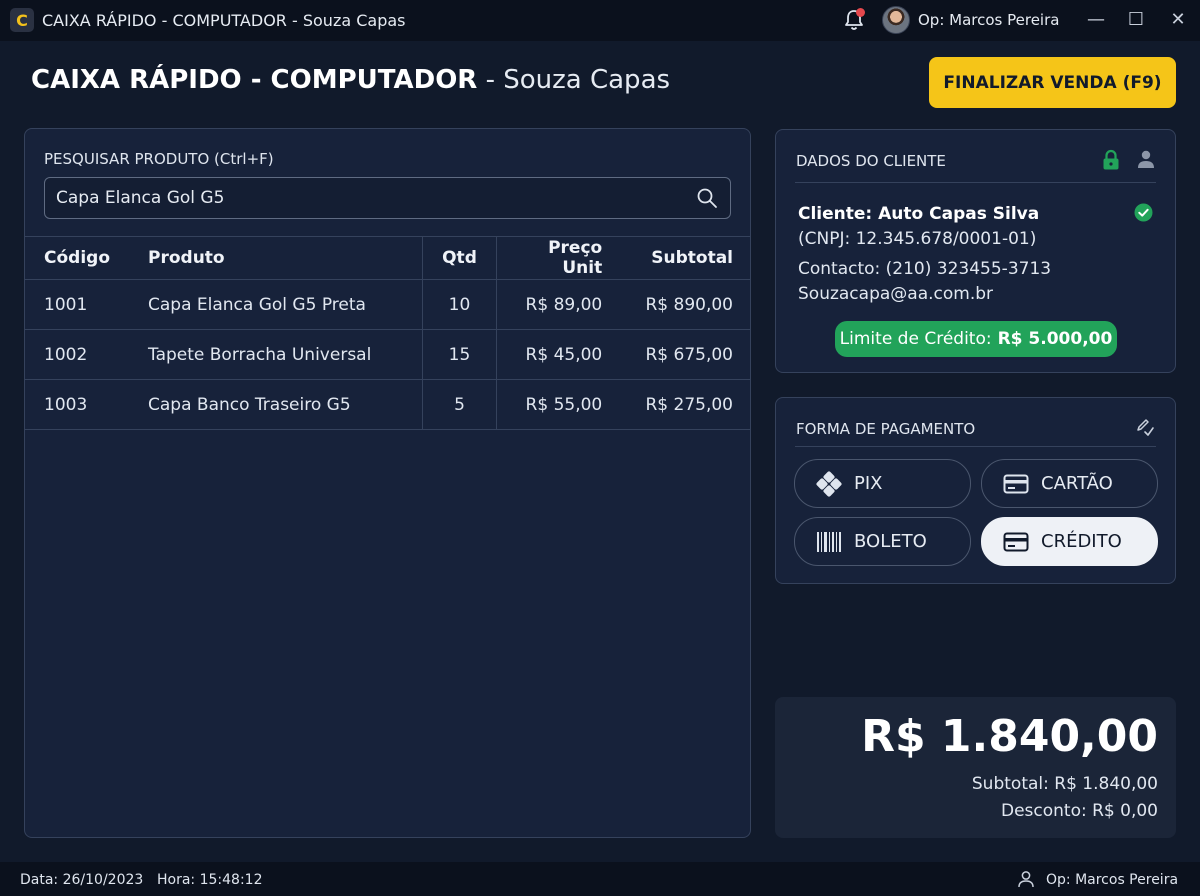 This screenshot has width=1200, height=896. I want to click on pencil-check-icon, so click(1145, 427).